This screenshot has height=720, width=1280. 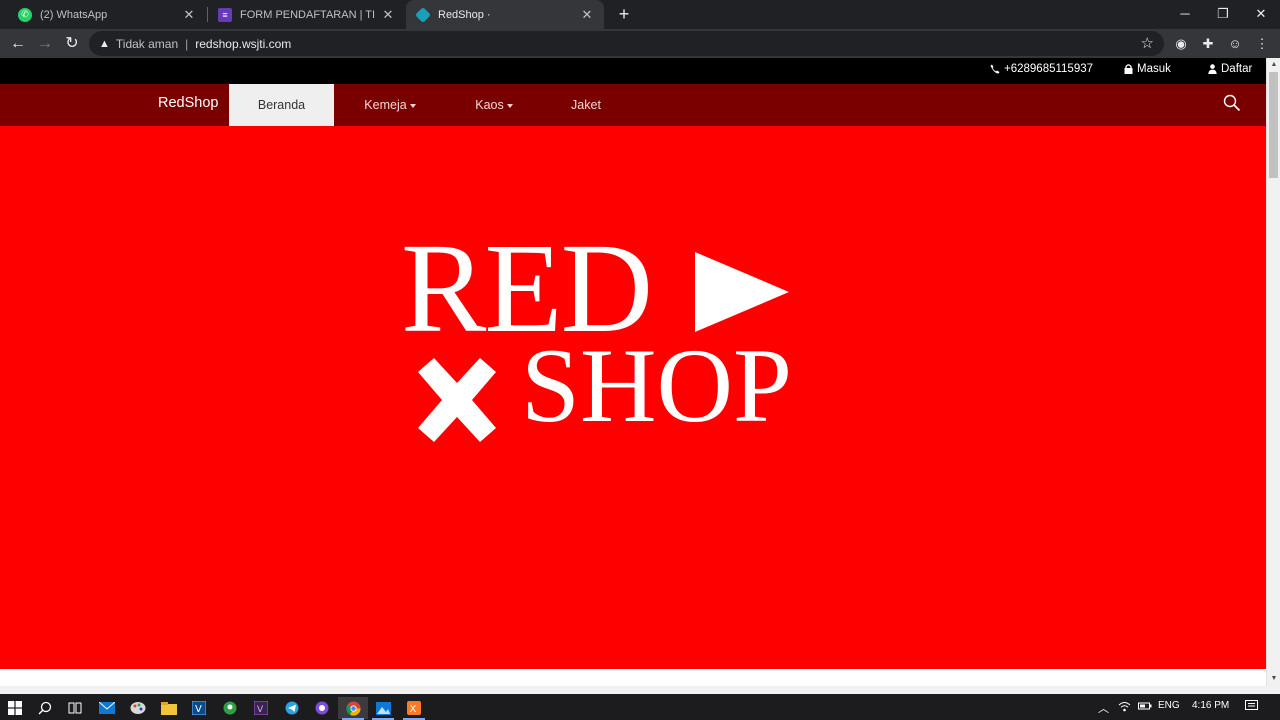 I want to click on taskbar-search-icon, so click(x=45, y=708).